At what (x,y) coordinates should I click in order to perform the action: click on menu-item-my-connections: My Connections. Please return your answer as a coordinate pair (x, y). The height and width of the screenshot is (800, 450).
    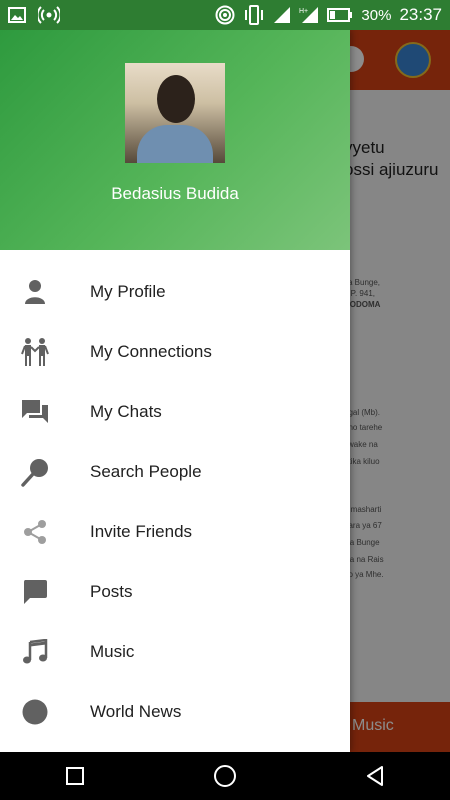
    Looking at the image, I should click on (175, 352).